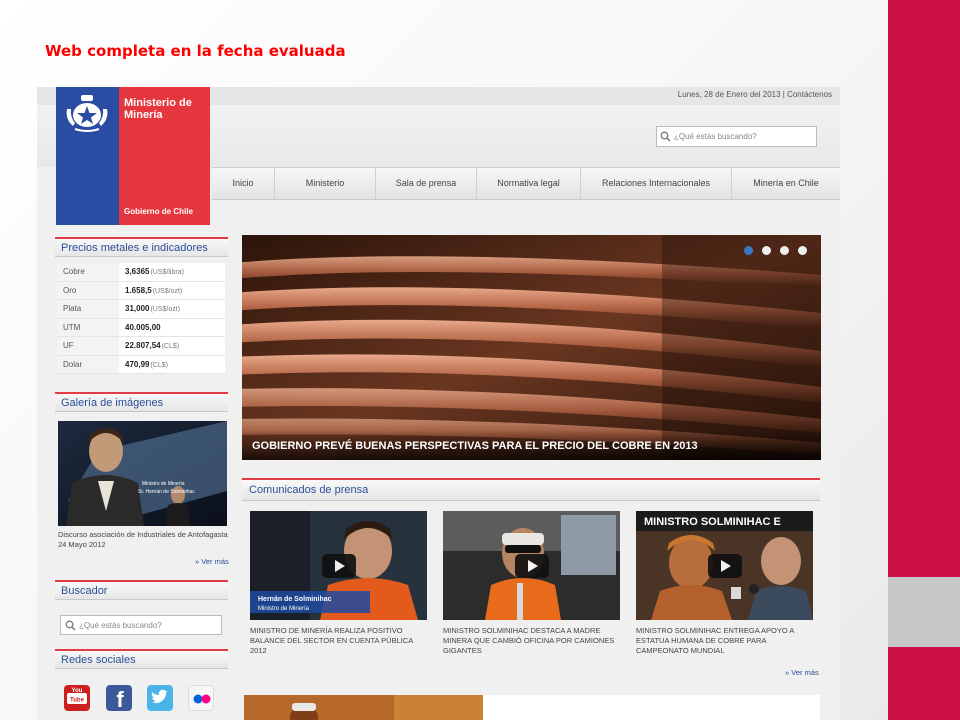 Image resolution: width=960 pixels, height=720 pixels. Describe the element at coordinates (77, 701) in the screenshot. I see `svg-text: Tube` at that location.